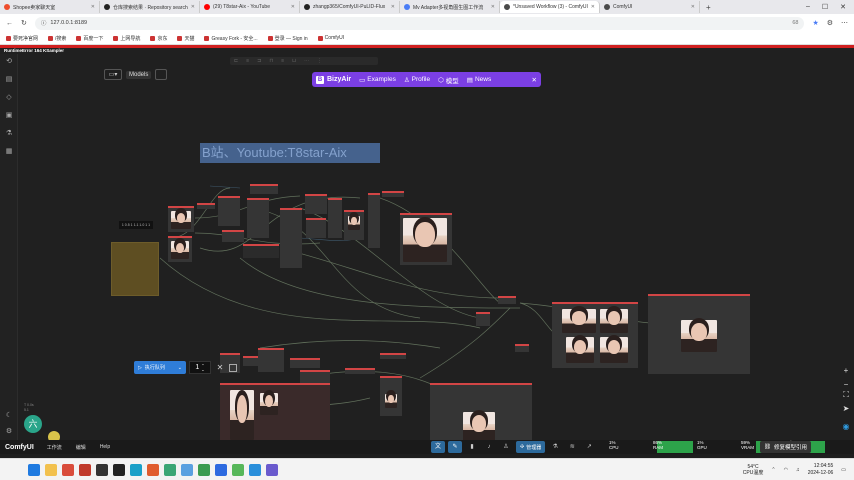 The height and width of the screenshot is (480, 854). I want to click on star-icon: ★, so click(815, 23).